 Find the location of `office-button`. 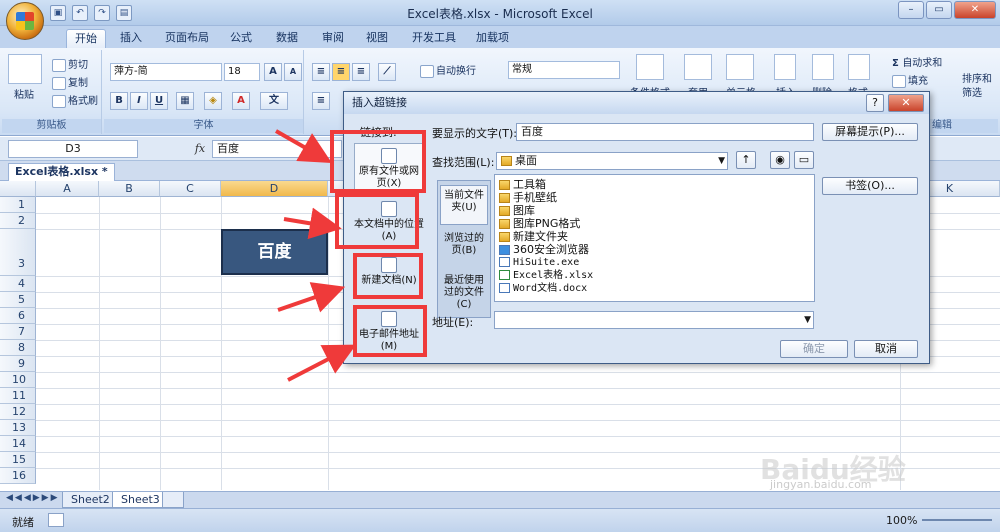

office-button is located at coordinates (25, 21).